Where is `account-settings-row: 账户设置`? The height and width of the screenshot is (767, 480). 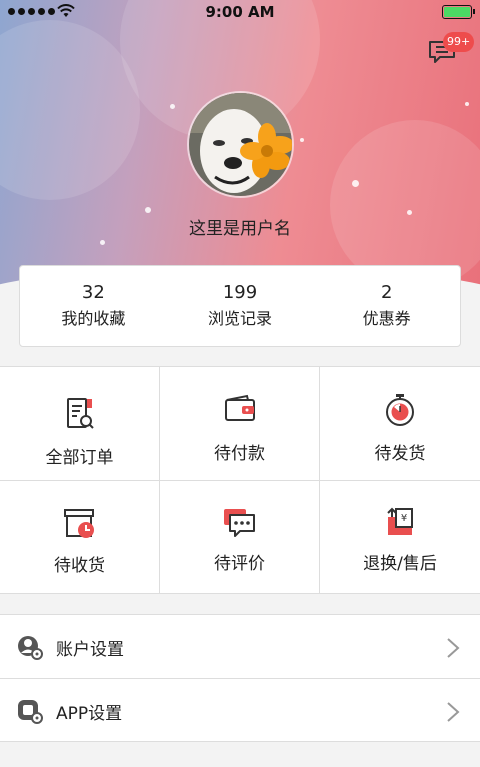 account-settings-row: 账户设置 is located at coordinates (240, 646).